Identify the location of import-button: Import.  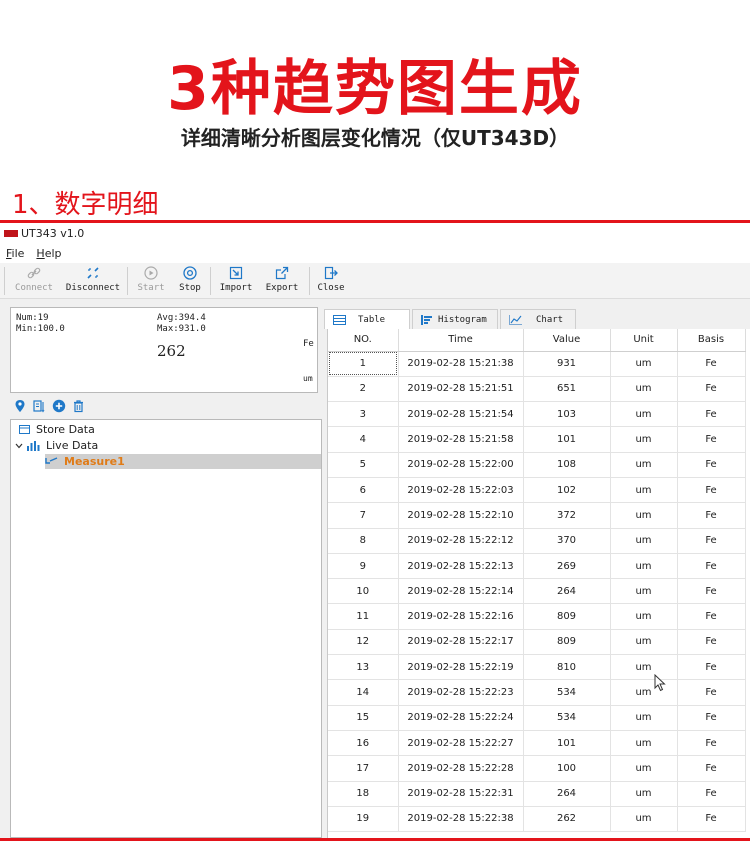
(236, 281).